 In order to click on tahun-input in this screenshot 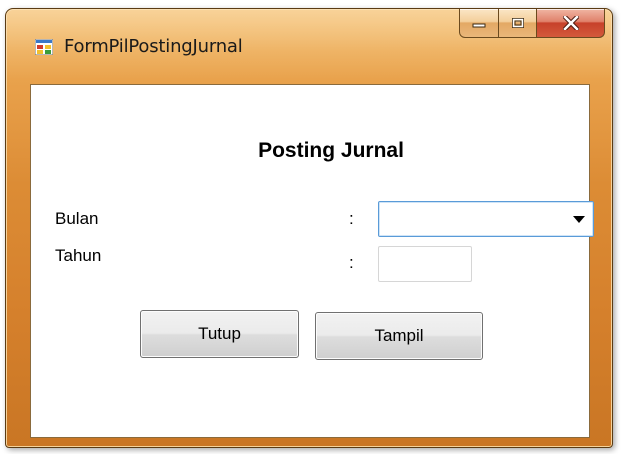, I will do `click(425, 264)`.